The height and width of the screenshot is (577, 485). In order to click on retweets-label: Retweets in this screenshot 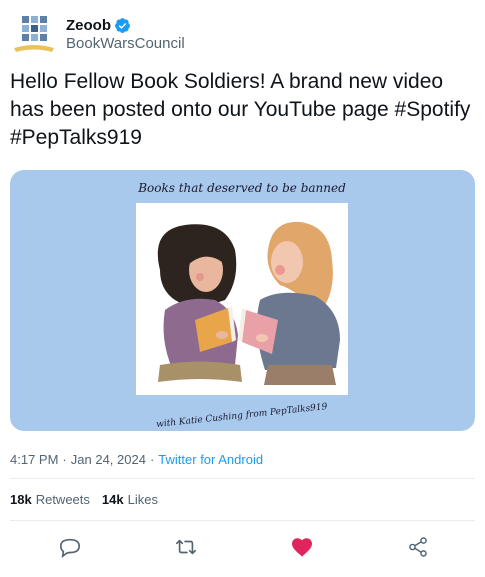, I will do `click(62, 499)`.